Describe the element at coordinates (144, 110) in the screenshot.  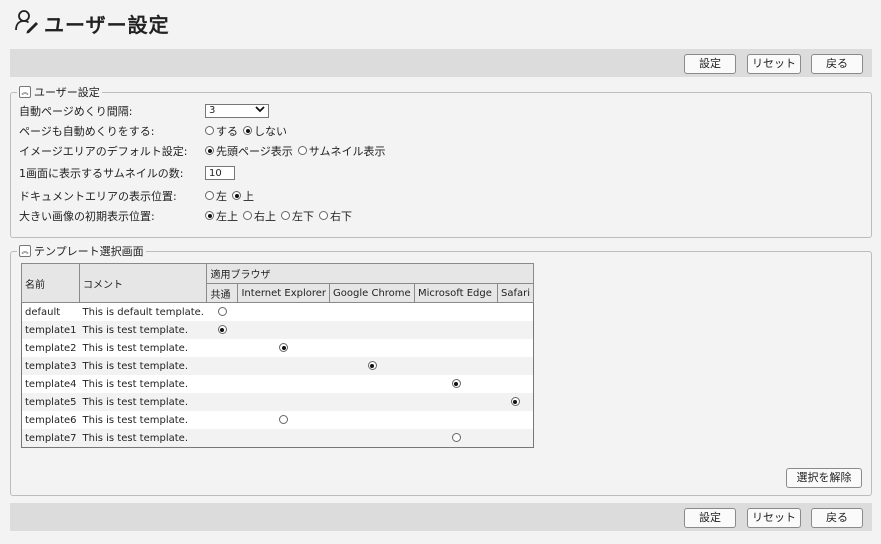
I see `auto-interval-row: 自動ページめくり間隔: 3` at that location.